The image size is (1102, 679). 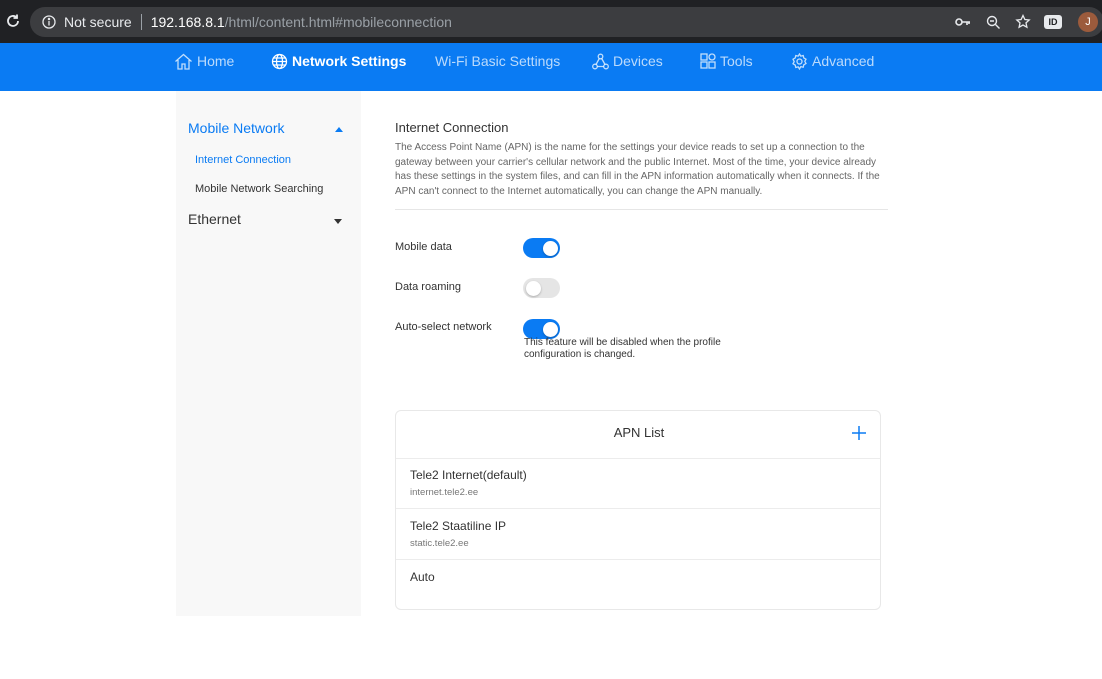 What do you see at coordinates (187, 22) in the screenshot?
I see `url-host: 192.168.8.1` at bounding box center [187, 22].